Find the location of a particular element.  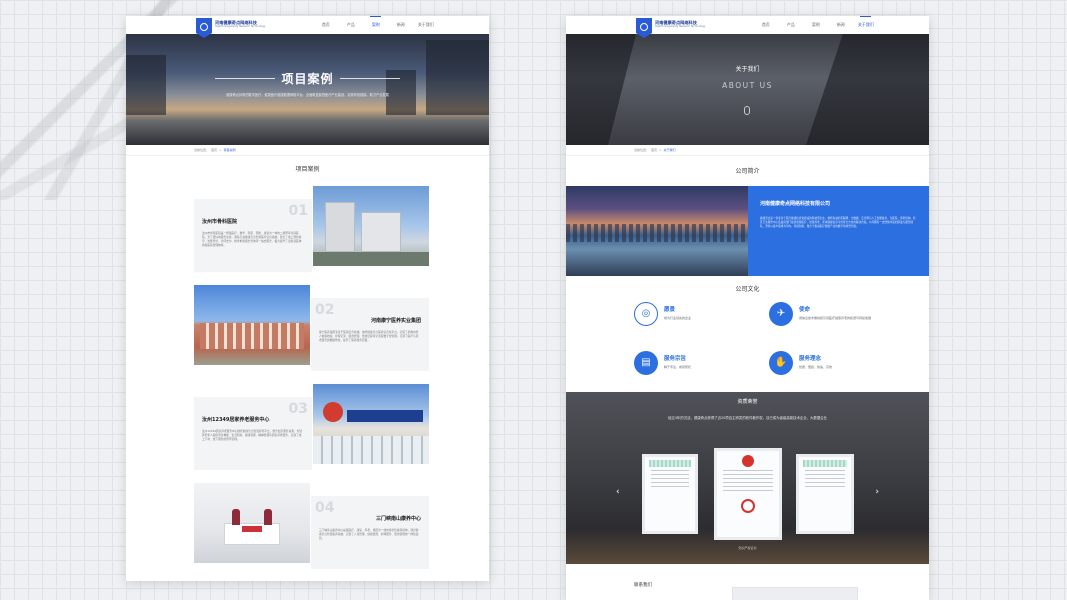

profile-section-title: 公司简介 is located at coordinates (747, 171).